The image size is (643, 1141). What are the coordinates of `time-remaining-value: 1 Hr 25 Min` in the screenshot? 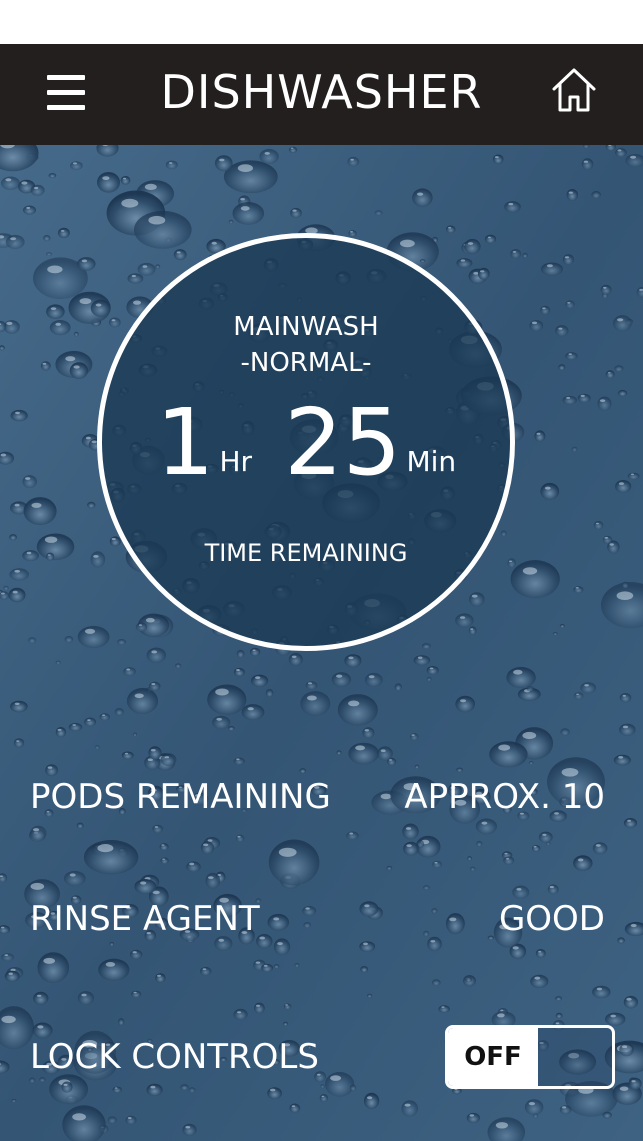 It's located at (306, 443).